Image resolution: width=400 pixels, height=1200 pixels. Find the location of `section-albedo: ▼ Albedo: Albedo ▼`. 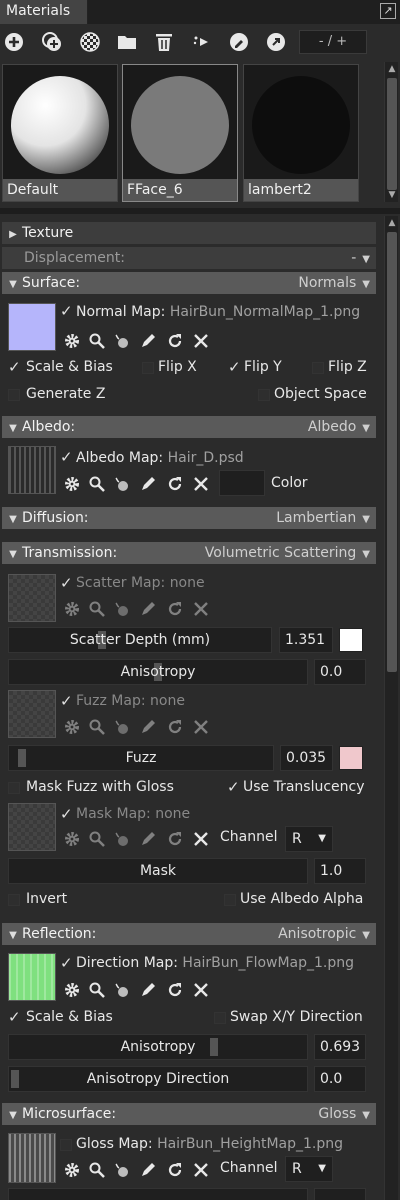

section-albedo: ▼ Albedo: Albedo ▼ is located at coordinates (189, 427).